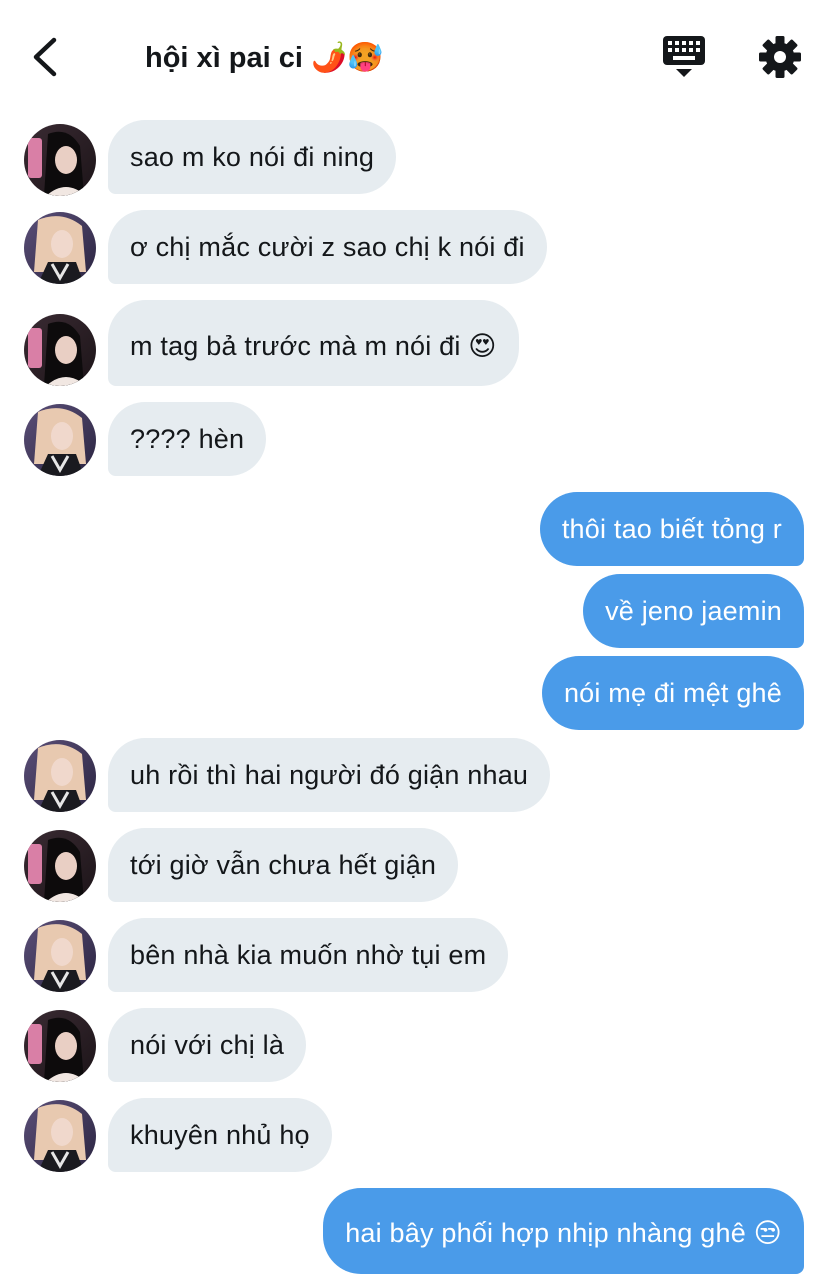  I want to click on message-text: tới giờ vẫn chưa hết giận, so click(283, 865).